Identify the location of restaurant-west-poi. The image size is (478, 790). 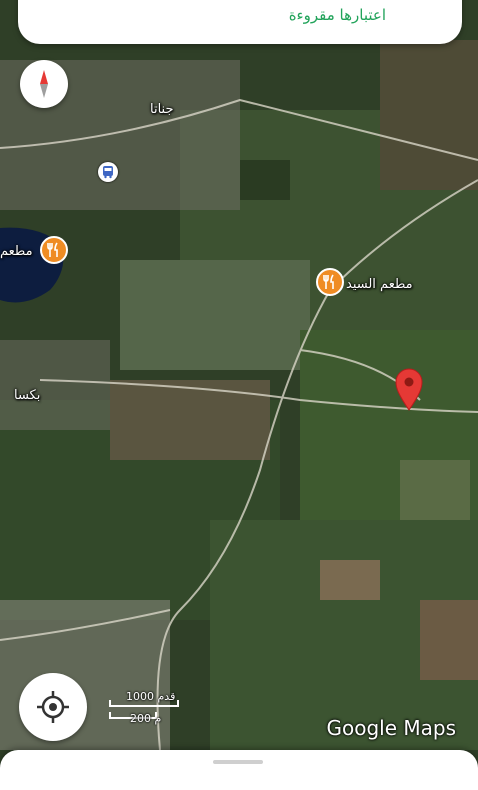
(54, 250).